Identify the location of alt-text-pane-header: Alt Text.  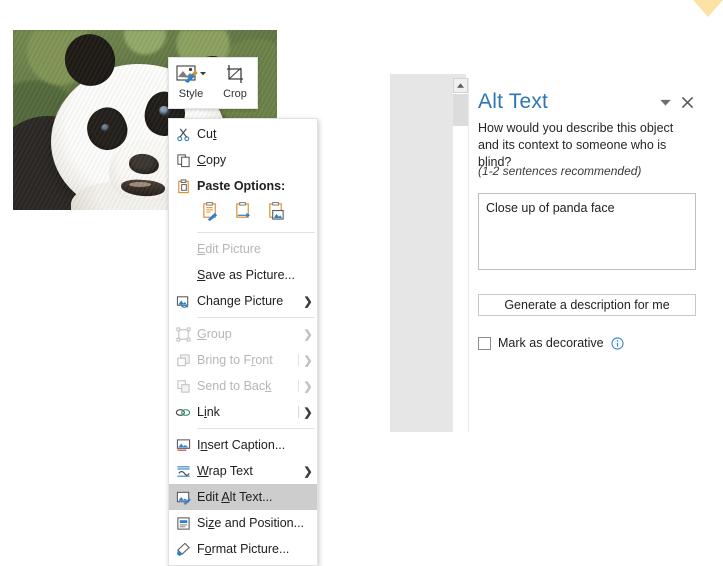
(588, 102).